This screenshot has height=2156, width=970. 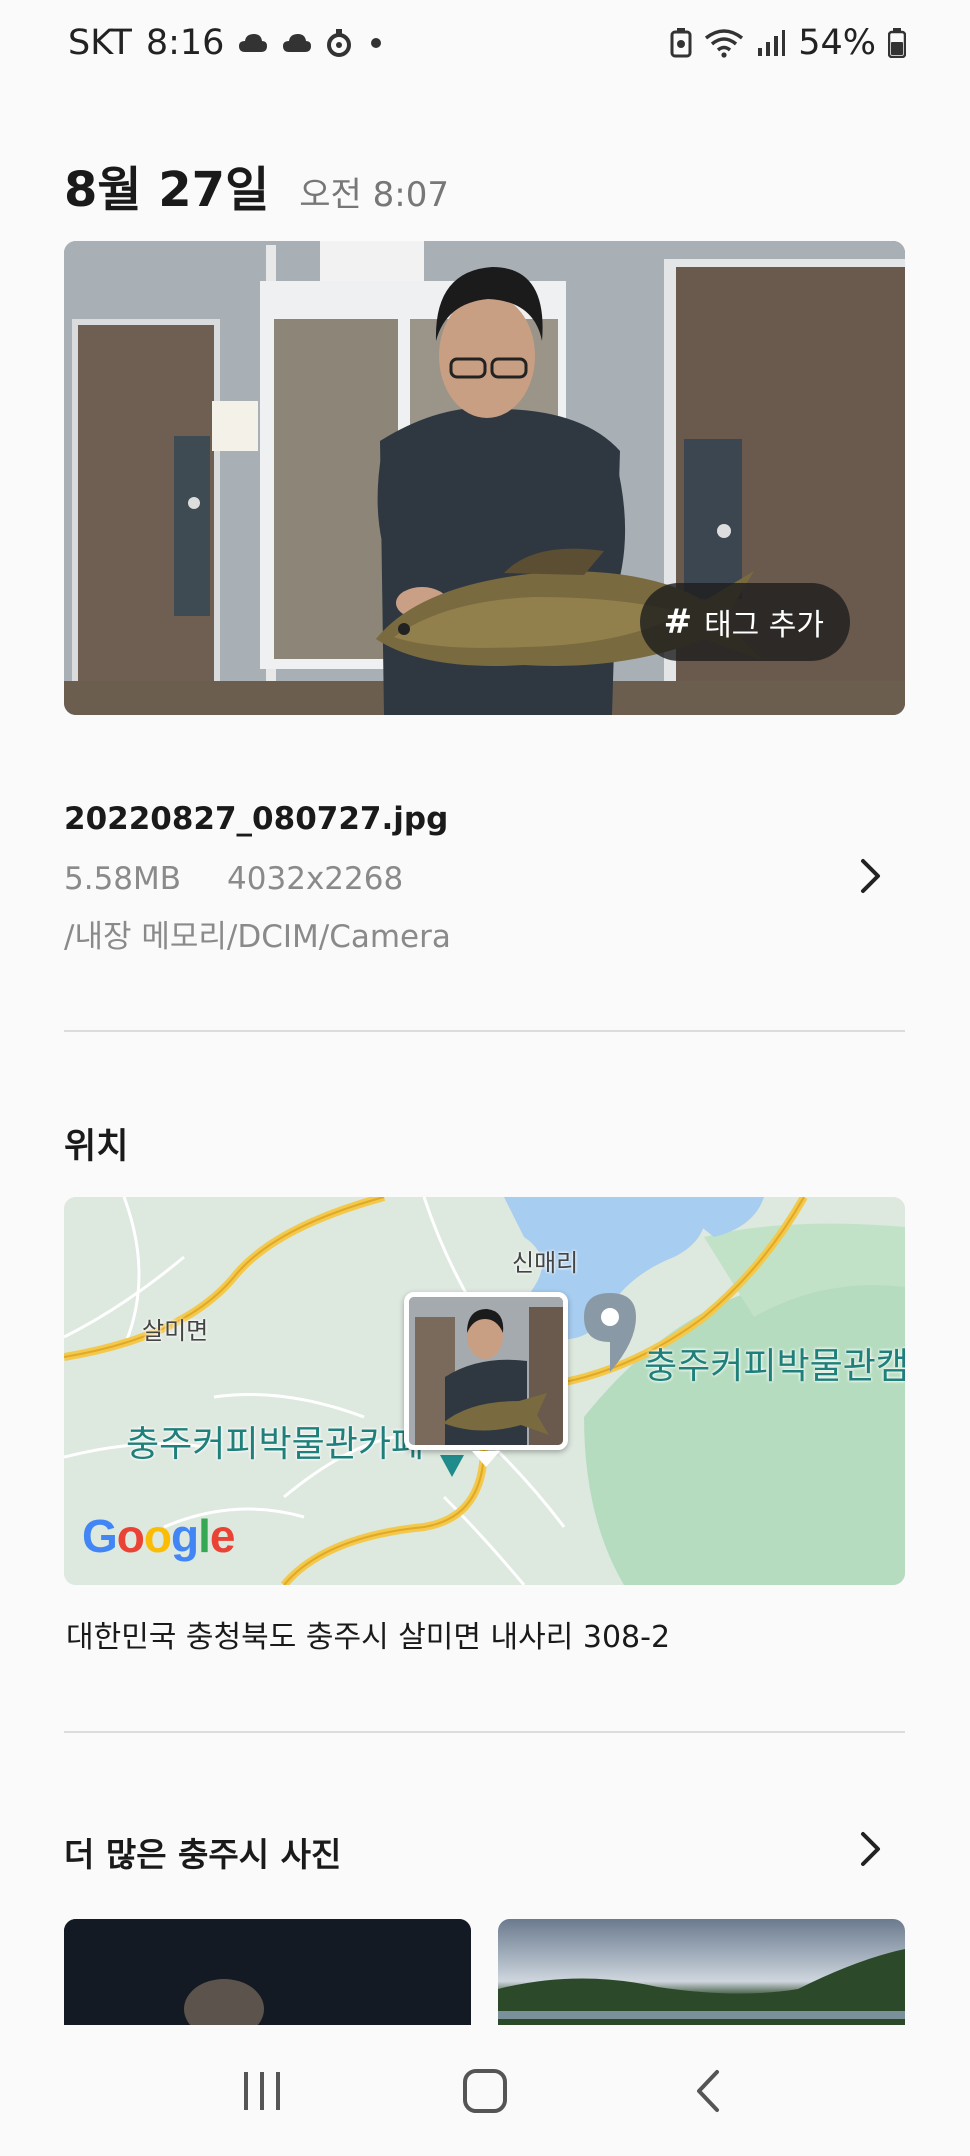 What do you see at coordinates (253, 43) in the screenshot?
I see `cloud-icon` at bounding box center [253, 43].